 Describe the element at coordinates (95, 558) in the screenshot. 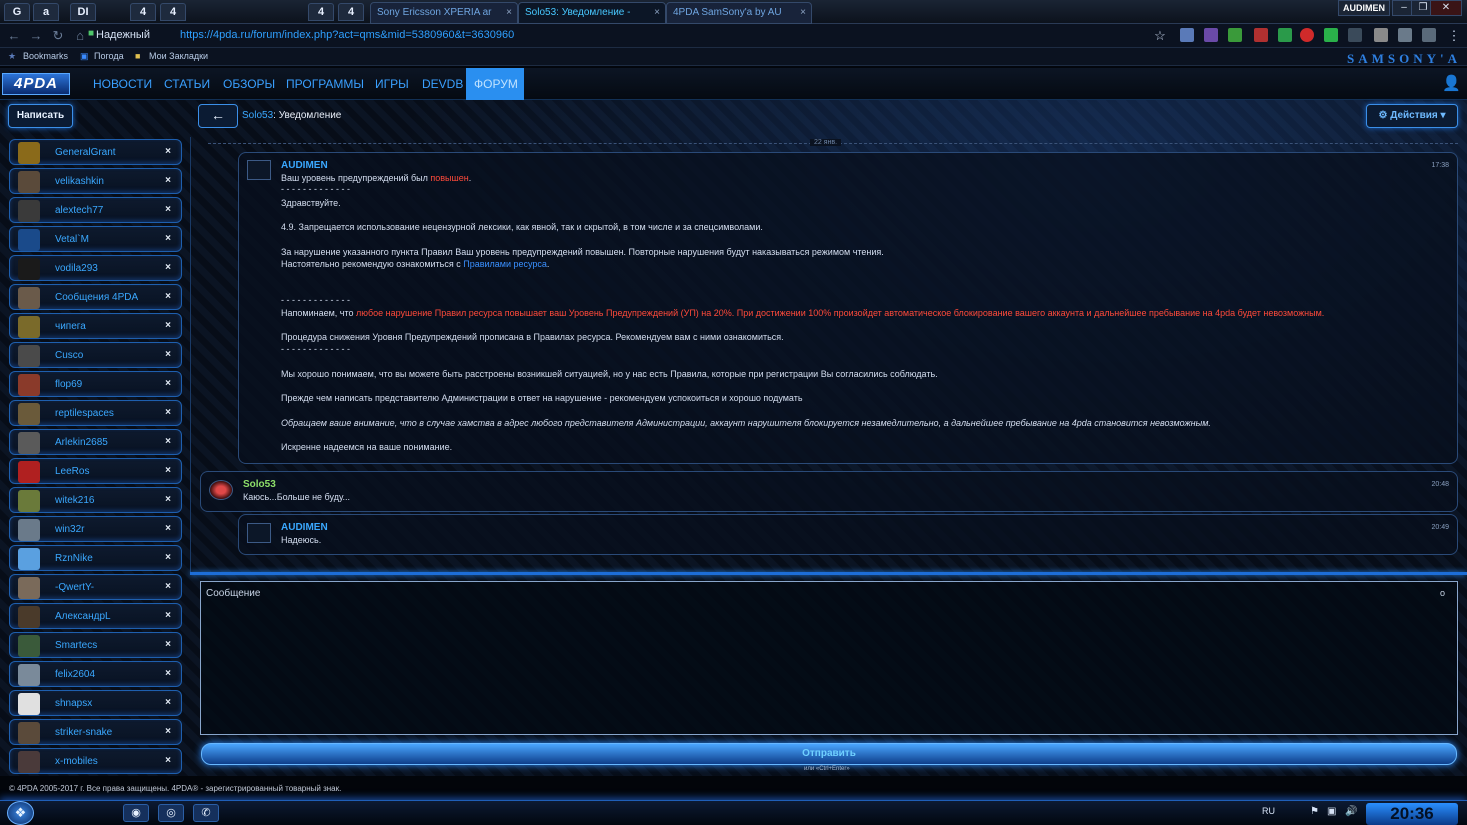

I see `contact-item: RznNike ×` at that location.